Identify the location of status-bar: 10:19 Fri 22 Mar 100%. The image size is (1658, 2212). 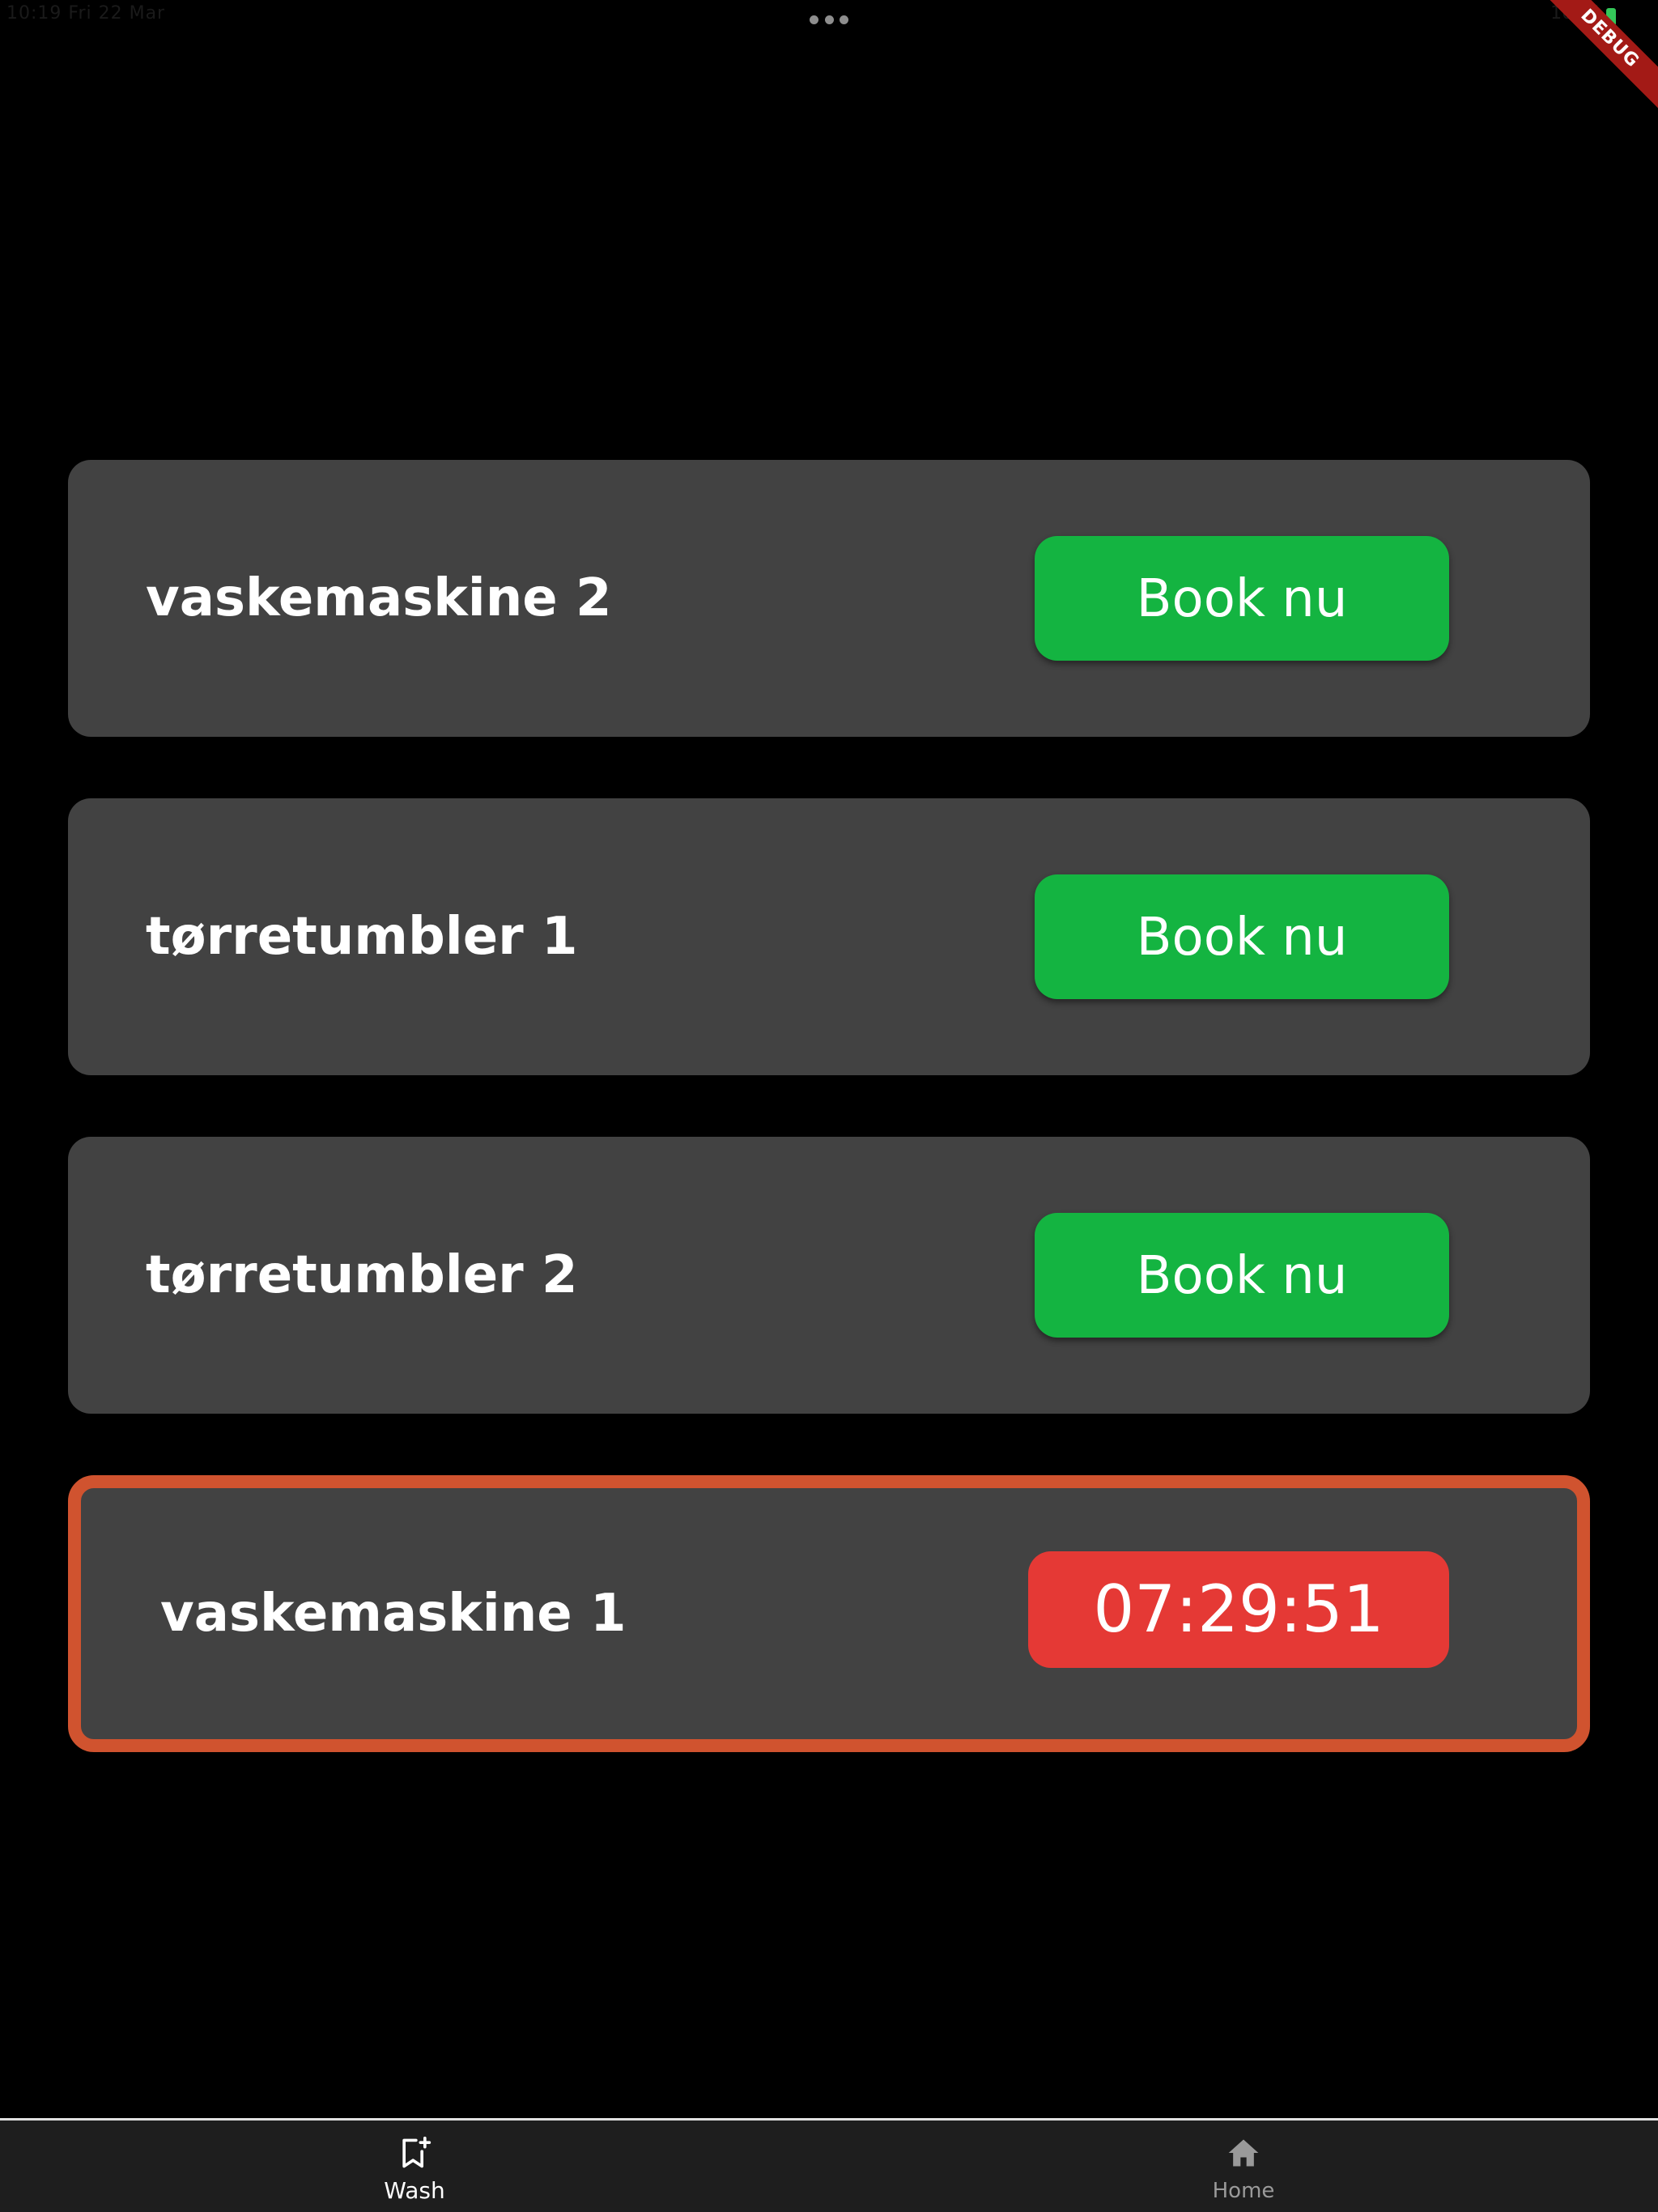
(829, 19).